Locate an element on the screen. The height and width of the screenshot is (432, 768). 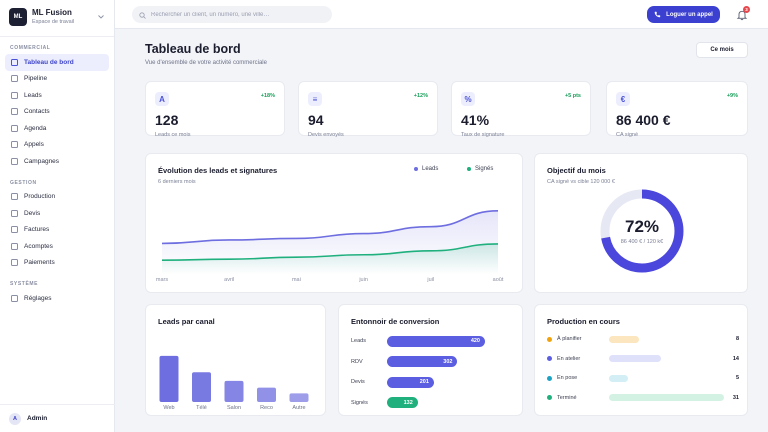
goal-detail: 86 400 € / 120 k€ is located at coordinates (642, 242).